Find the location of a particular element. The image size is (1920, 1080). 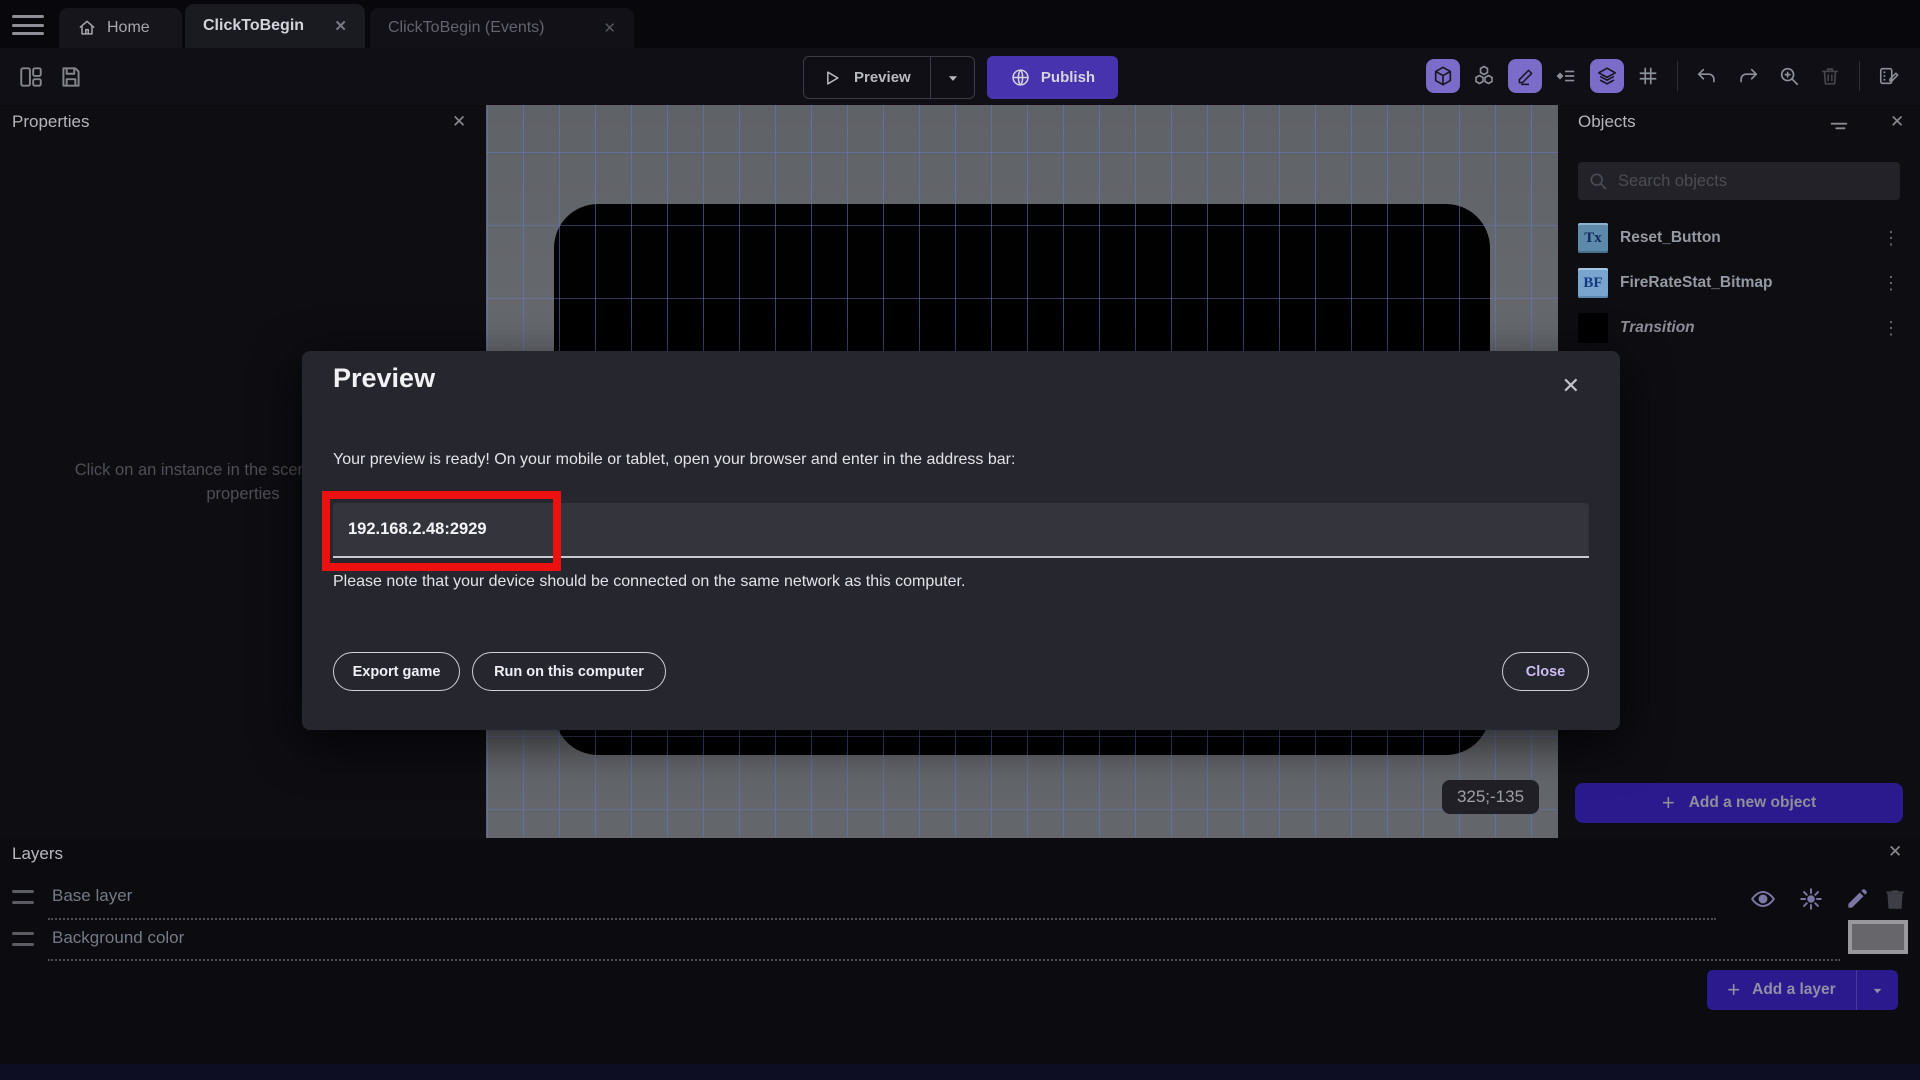

redo-button is located at coordinates (1748, 76).